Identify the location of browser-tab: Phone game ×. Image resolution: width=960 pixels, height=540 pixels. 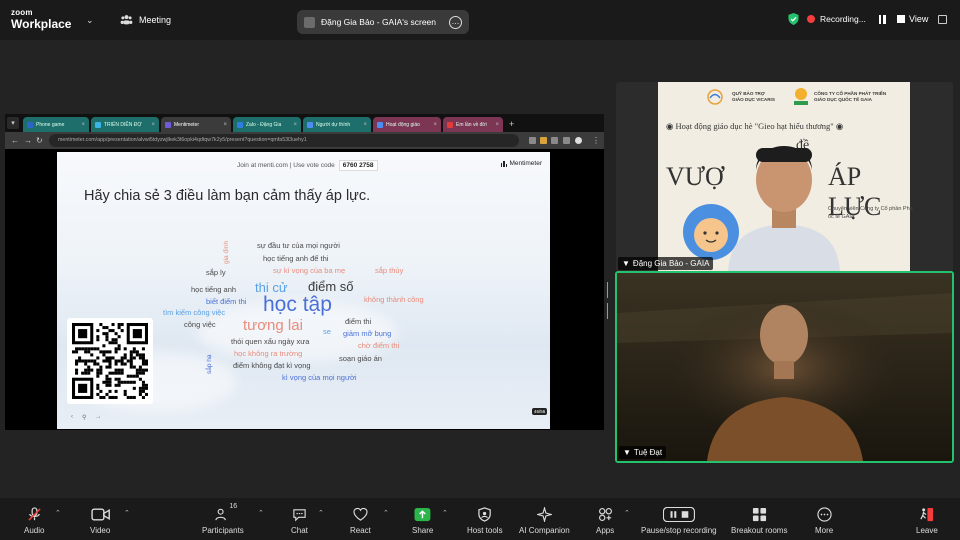
(56, 124).